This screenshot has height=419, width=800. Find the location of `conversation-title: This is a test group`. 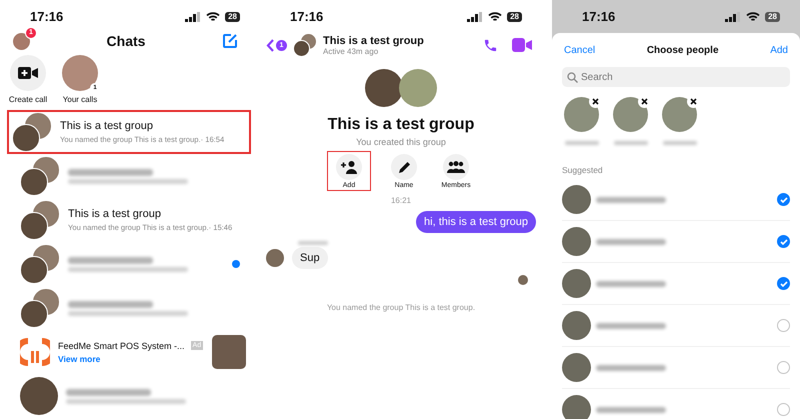

conversation-title: This is a test group is located at coordinates (374, 40).